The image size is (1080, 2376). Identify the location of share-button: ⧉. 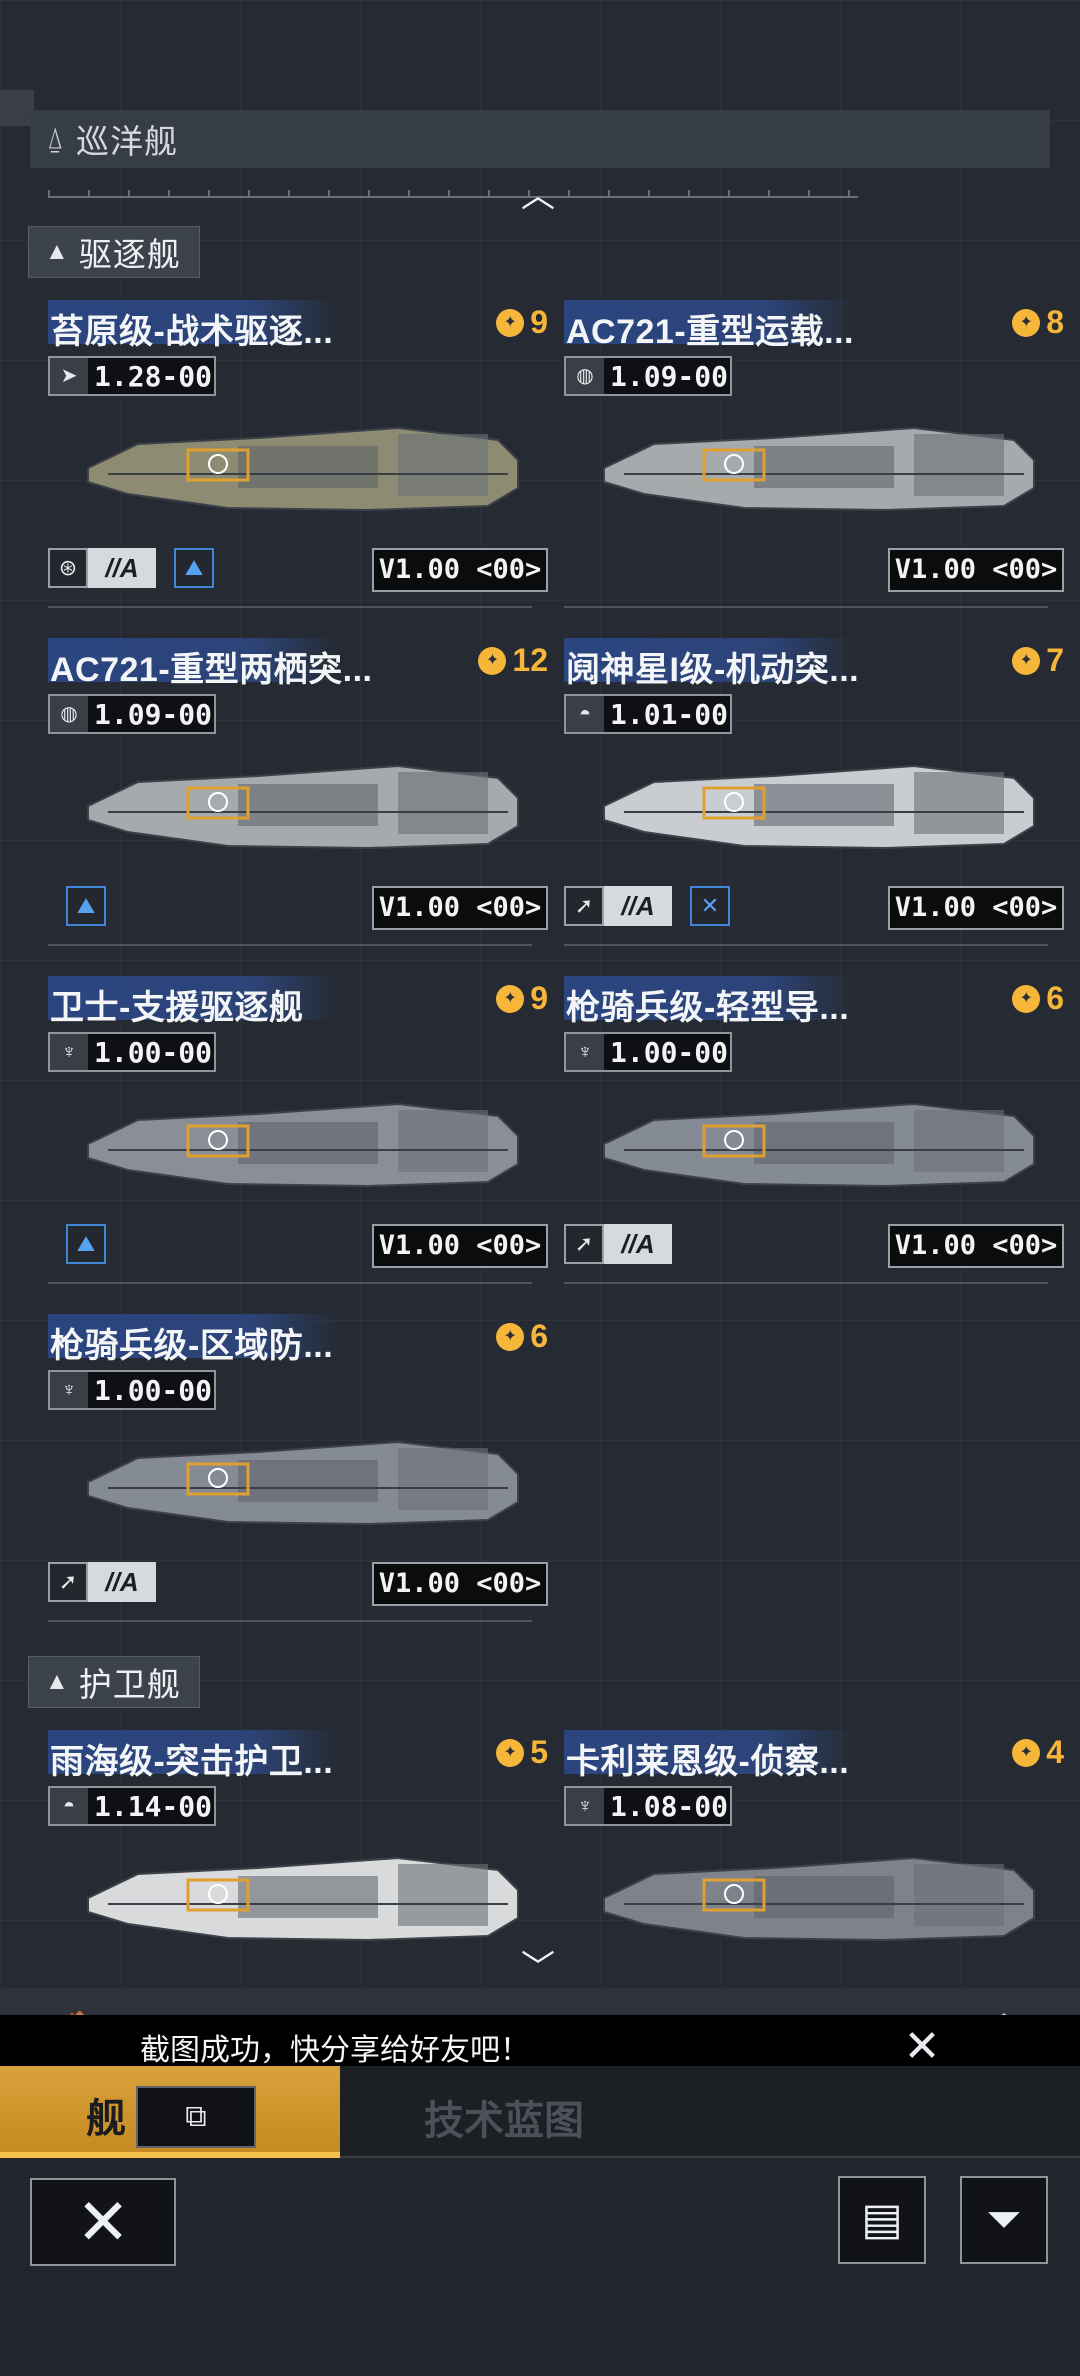
(196, 2117).